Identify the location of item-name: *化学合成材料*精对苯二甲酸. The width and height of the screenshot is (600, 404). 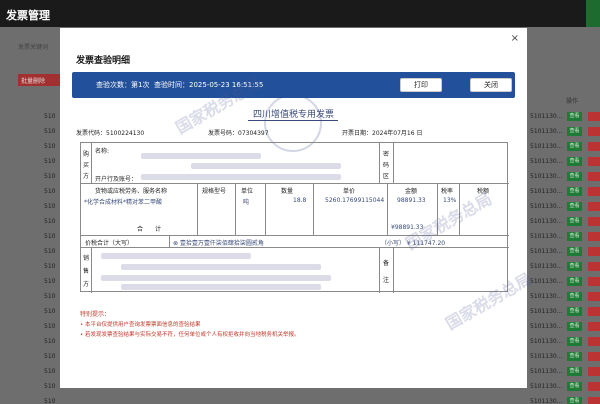
(123, 202).